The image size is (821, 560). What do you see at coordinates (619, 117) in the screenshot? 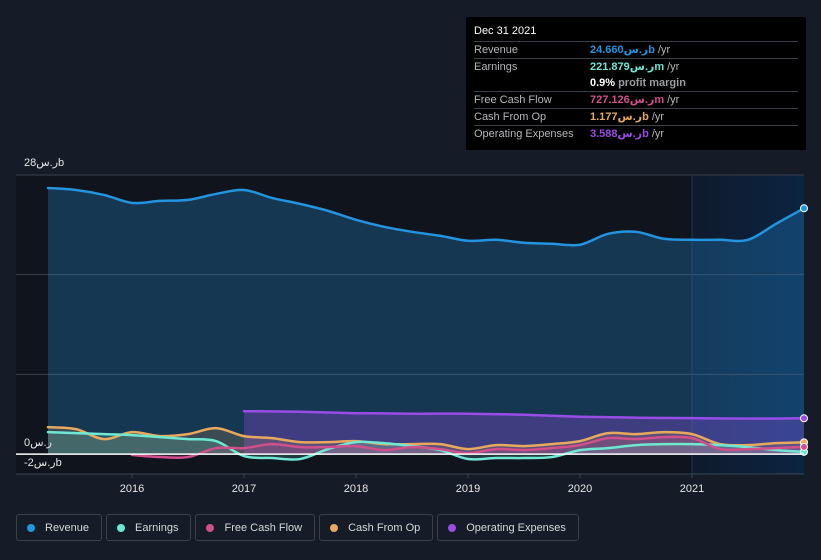
I see `tooltip-value: 1.177ر.سb` at bounding box center [619, 117].